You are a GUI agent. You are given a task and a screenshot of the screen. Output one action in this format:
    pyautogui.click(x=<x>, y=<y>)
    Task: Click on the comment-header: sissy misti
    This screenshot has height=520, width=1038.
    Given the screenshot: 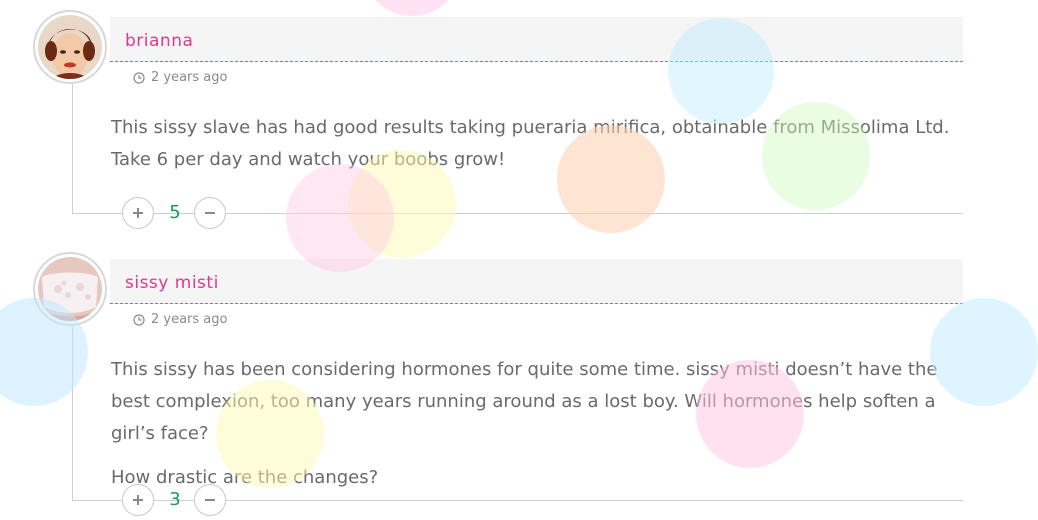 What is the action you would take?
    pyautogui.click(x=536, y=281)
    